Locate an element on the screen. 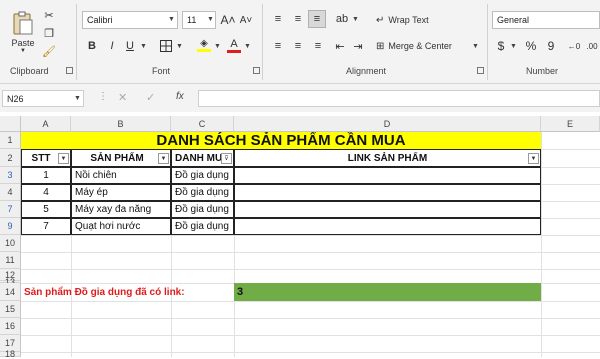  column-header-c: C is located at coordinates (202, 124).